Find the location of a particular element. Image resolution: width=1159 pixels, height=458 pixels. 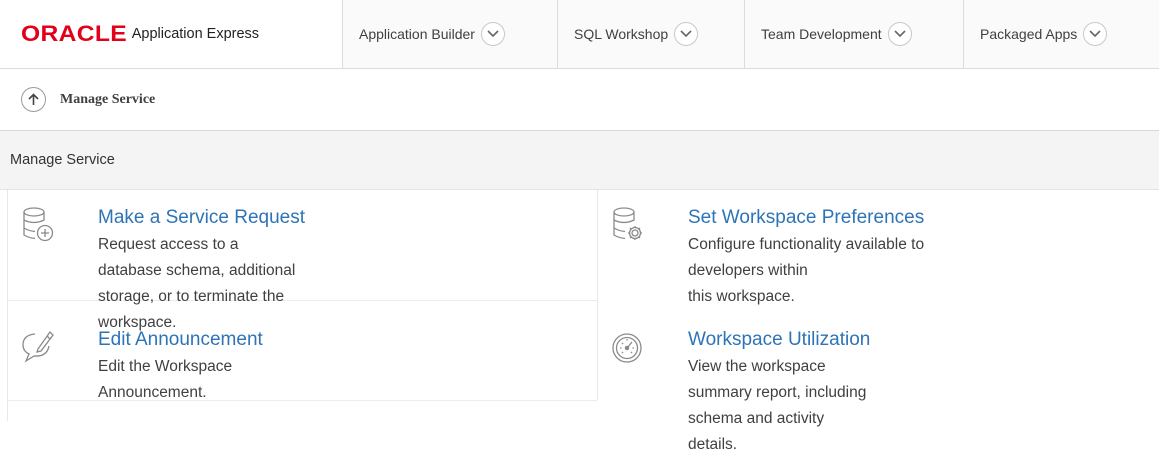

tab-team-development: Team Development is located at coordinates (854, 34).